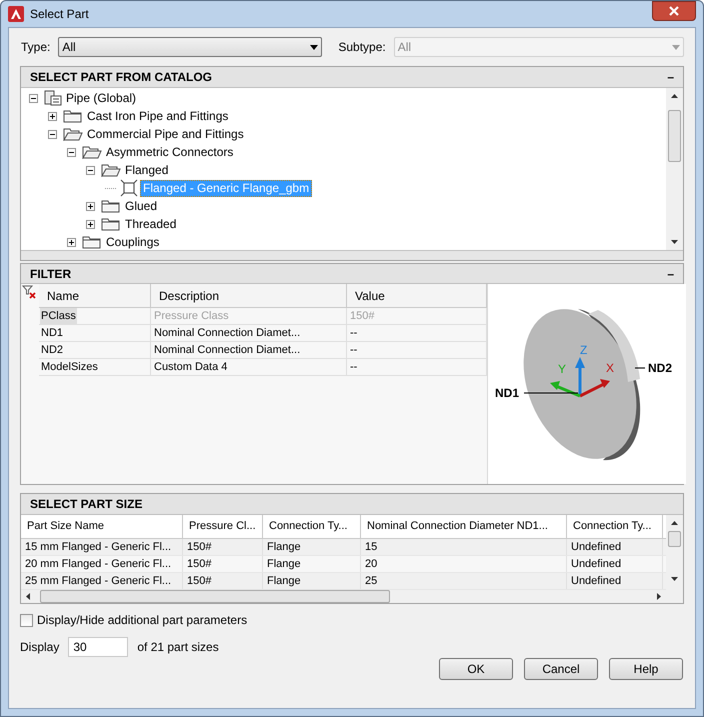 This screenshot has height=717, width=704. I want to click on tree-item: Glued, so click(141, 206).